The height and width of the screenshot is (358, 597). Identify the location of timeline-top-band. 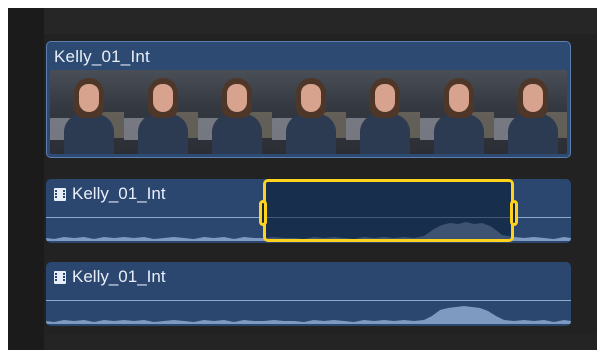
(320, 21).